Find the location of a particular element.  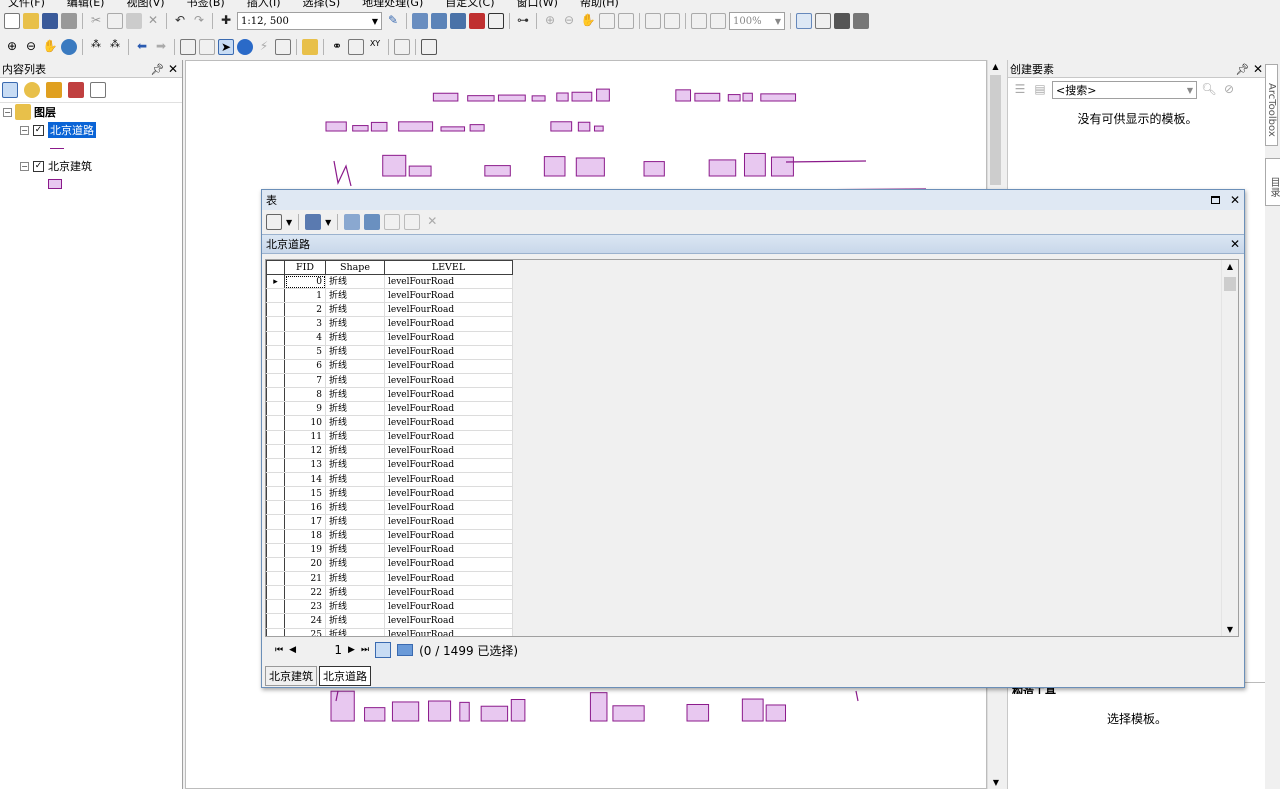

cell-fid: 12 is located at coordinates (305, 451).